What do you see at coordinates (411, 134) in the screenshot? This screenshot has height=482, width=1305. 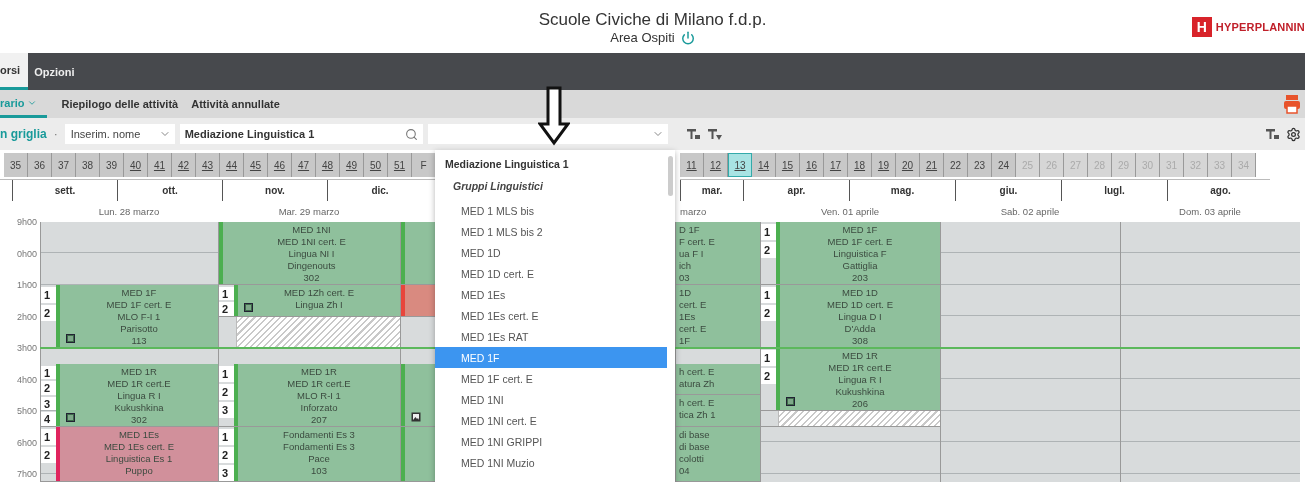 I see `search-icon` at bounding box center [411, 134].